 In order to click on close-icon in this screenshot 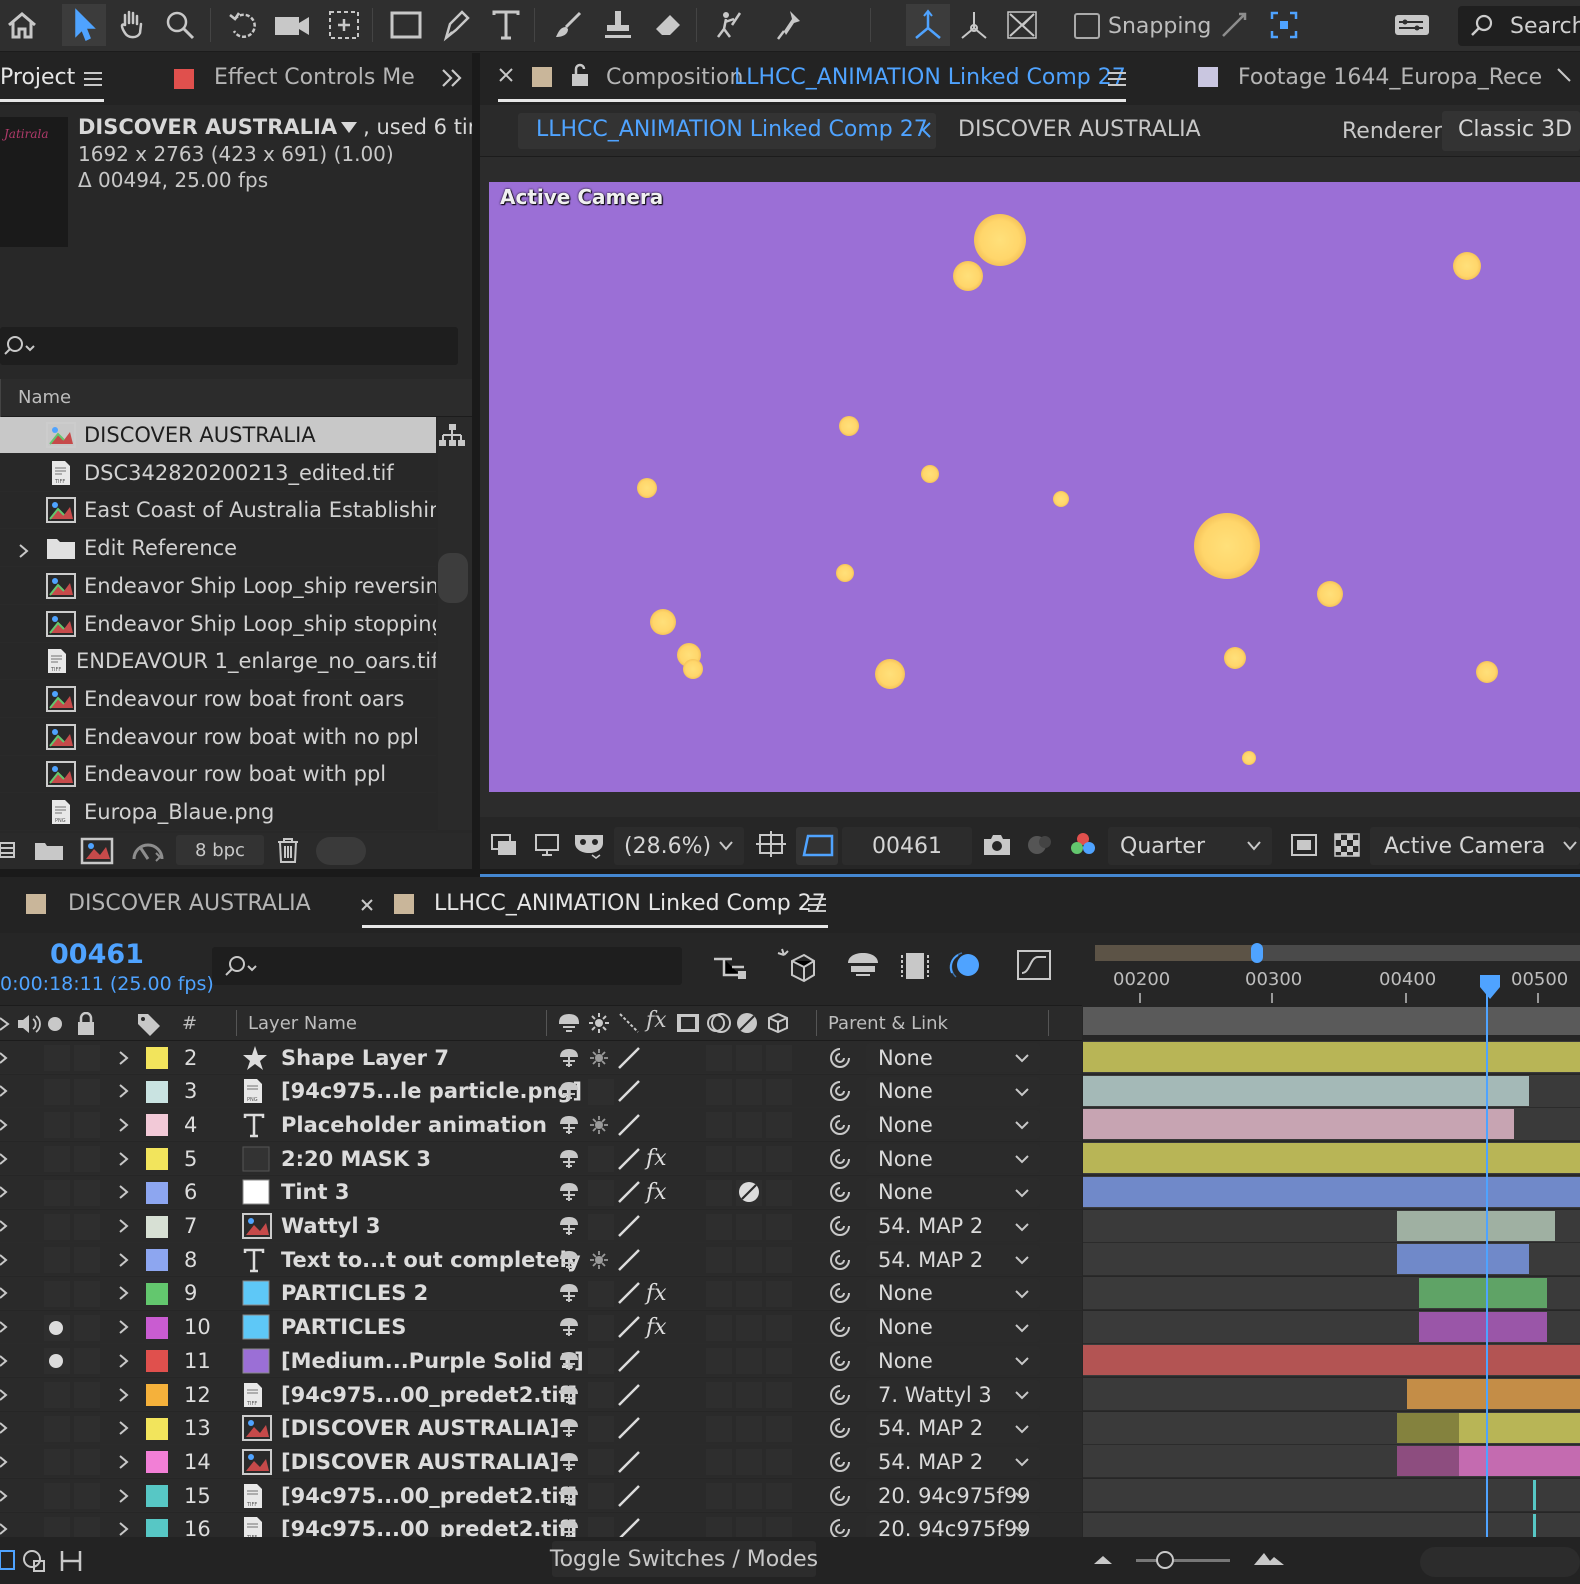, I will do `click(506, 77)`.